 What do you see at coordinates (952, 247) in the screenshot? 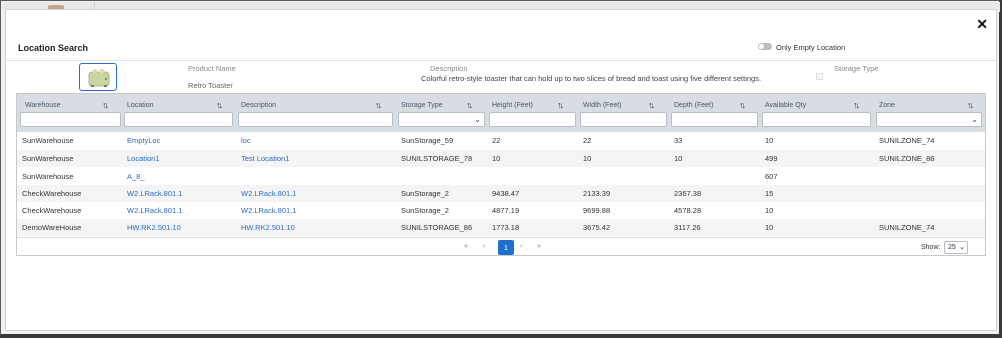
I see `page-size-value: 25` at bounding box center [952, 247].